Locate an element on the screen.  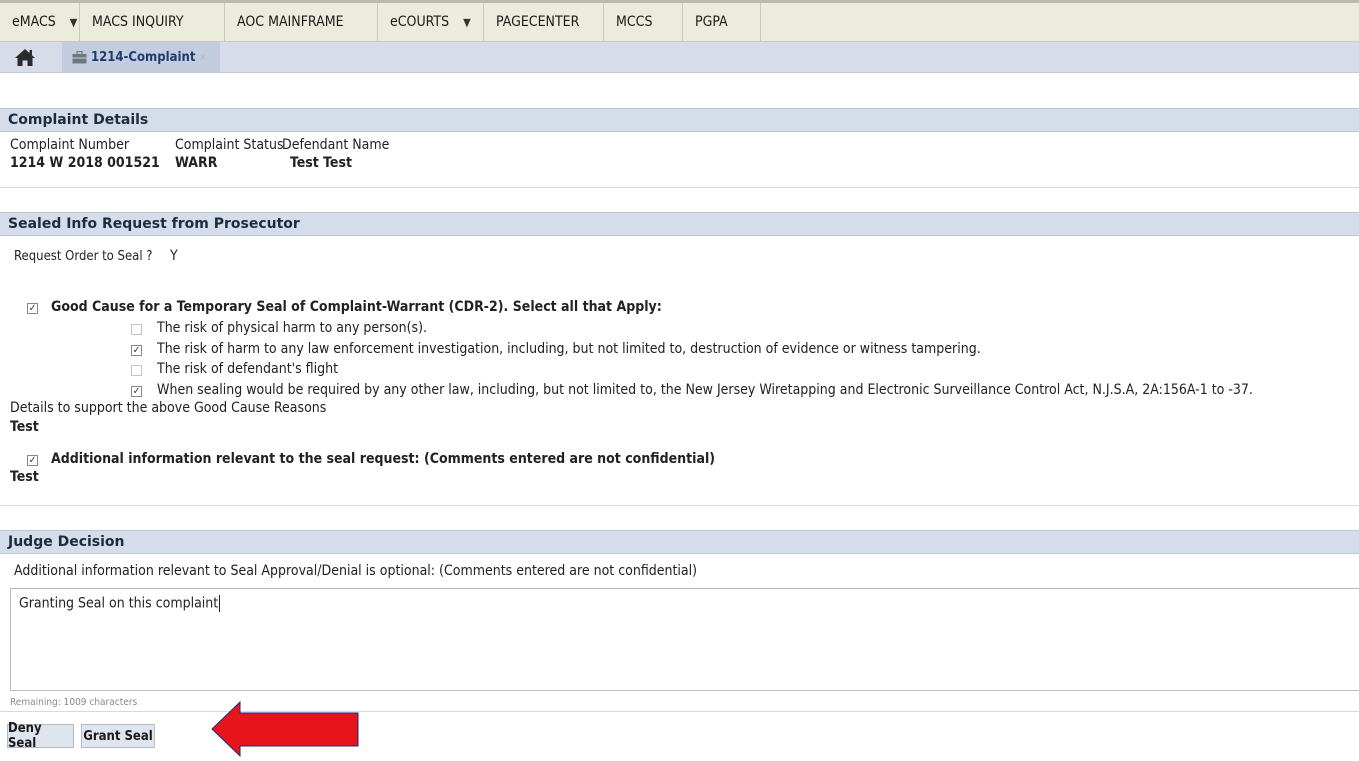
request-order-label: Request Order to Seal ? is located at coordinates (83, 256).